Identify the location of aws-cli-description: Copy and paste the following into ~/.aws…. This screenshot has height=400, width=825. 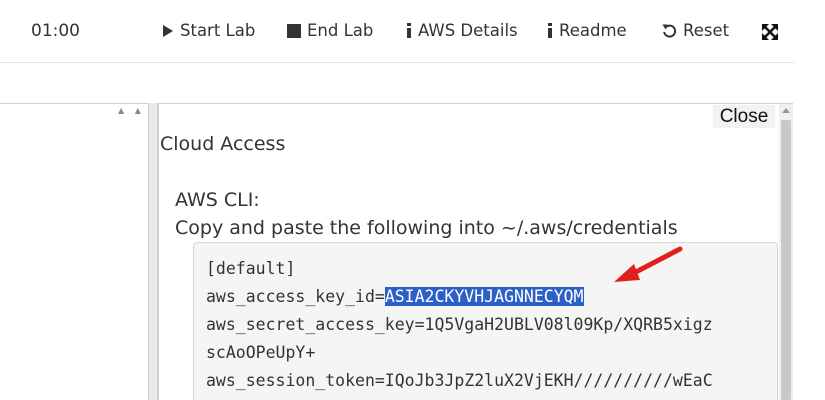
(426, 228).